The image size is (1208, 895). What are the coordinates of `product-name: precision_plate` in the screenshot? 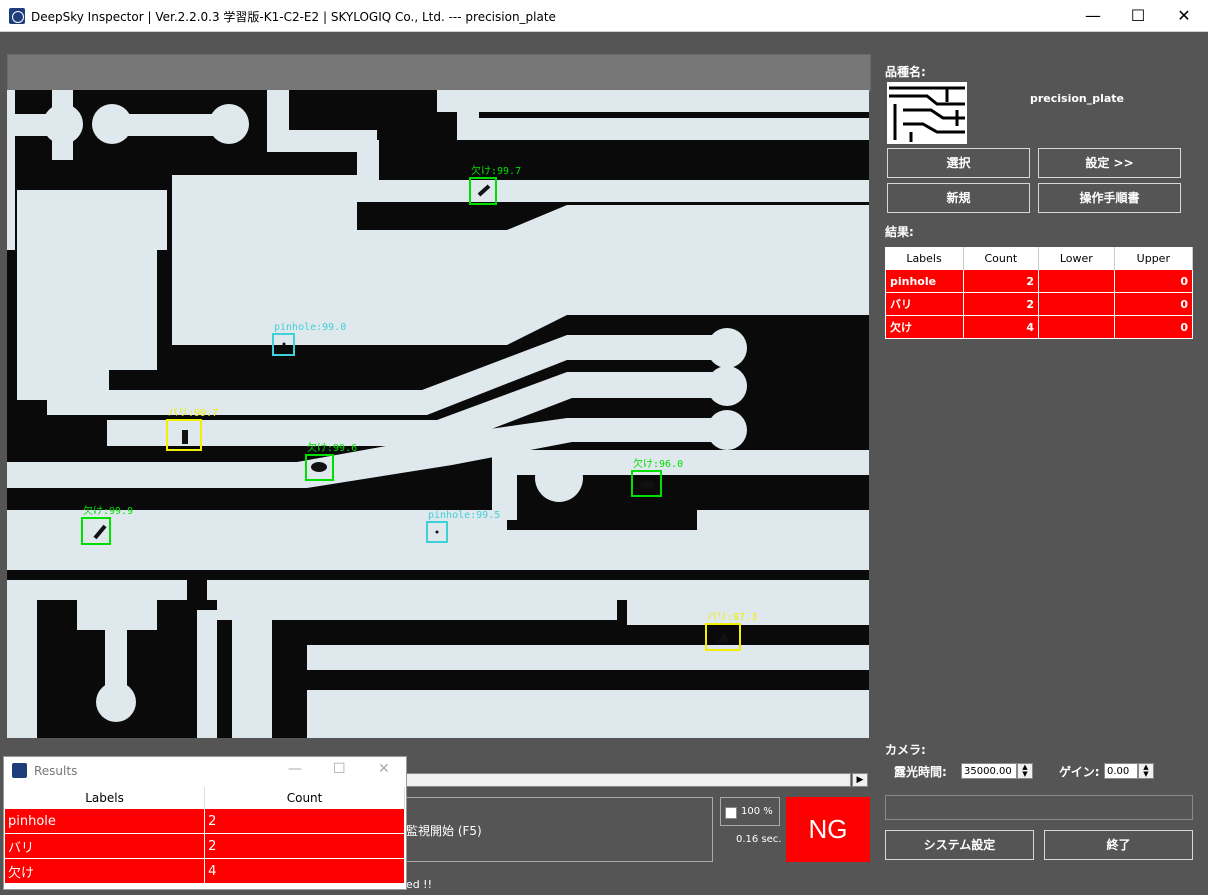 It's located at (1077, 98).